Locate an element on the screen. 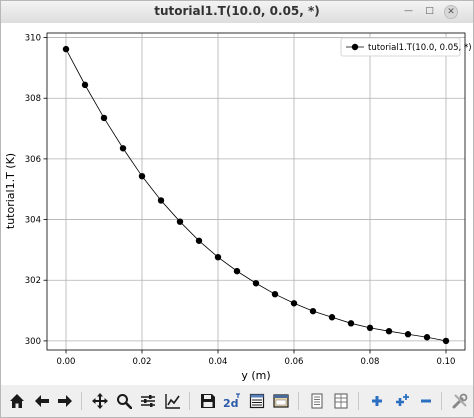 This screenshot has height=418, width=474. arrow-left-icon is located at coordinates (42, 401).